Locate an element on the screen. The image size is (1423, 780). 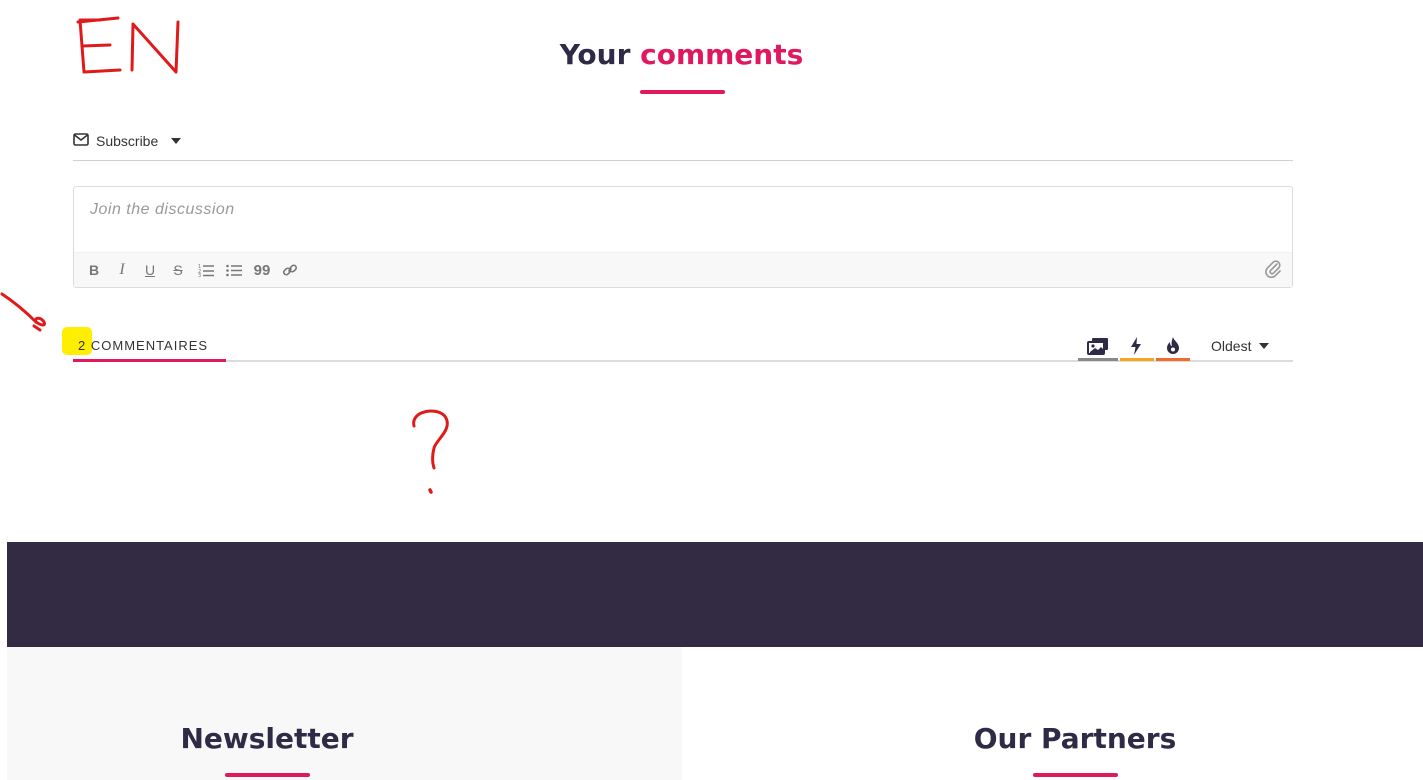
bold-button: B is located at coordinates (94, 270).